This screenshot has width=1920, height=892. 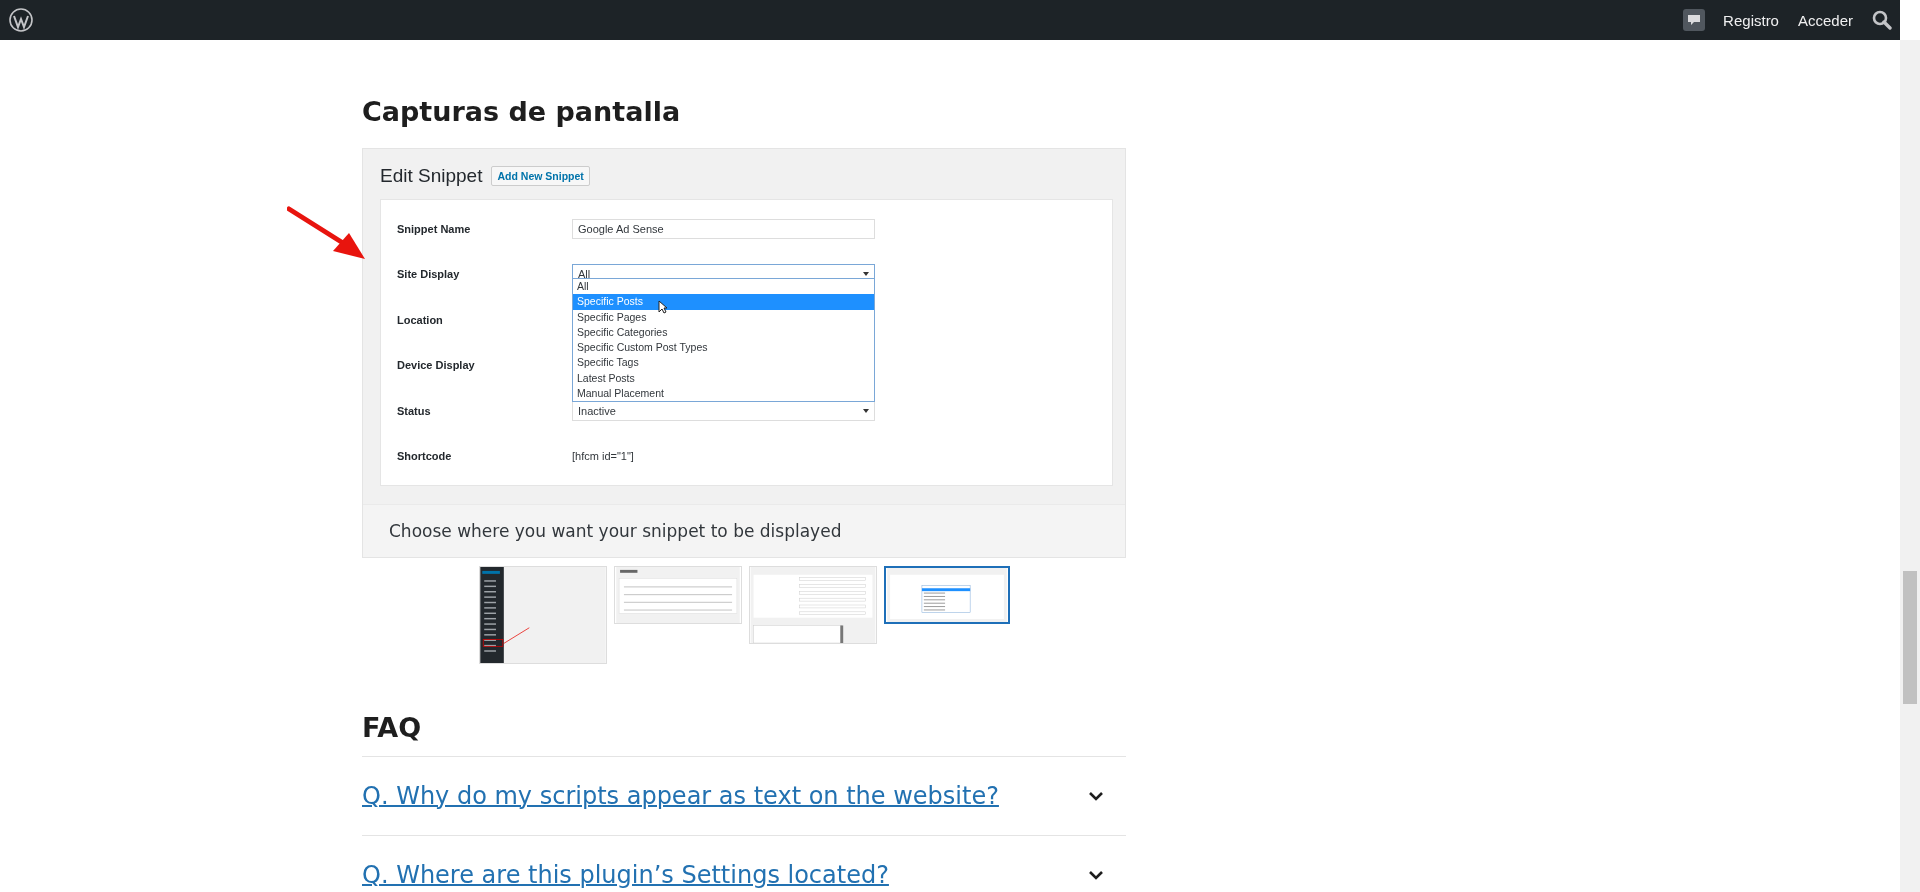 I want to click on screen-title: Edit Snippet, so click(x=431, y=176).